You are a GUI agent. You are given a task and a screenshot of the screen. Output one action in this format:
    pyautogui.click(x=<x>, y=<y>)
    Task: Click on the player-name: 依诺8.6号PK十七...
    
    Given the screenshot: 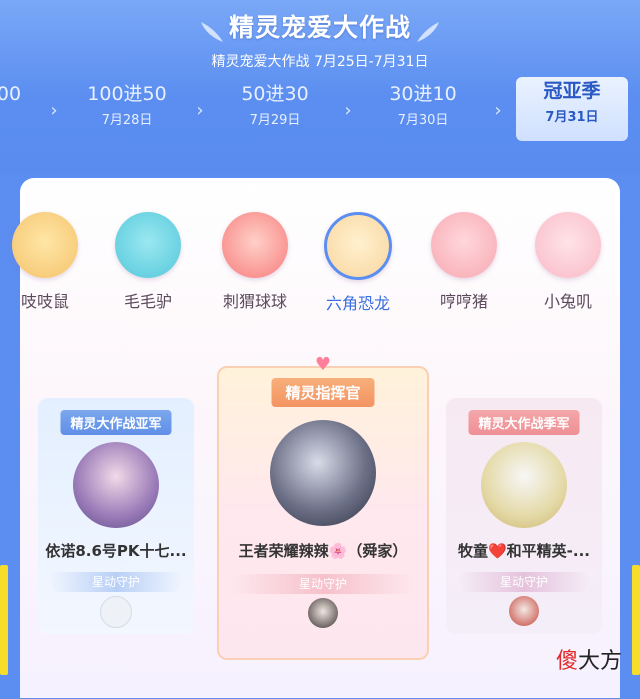 What is the action you would take?
    pyautogui.click(x=116, y=551)
    